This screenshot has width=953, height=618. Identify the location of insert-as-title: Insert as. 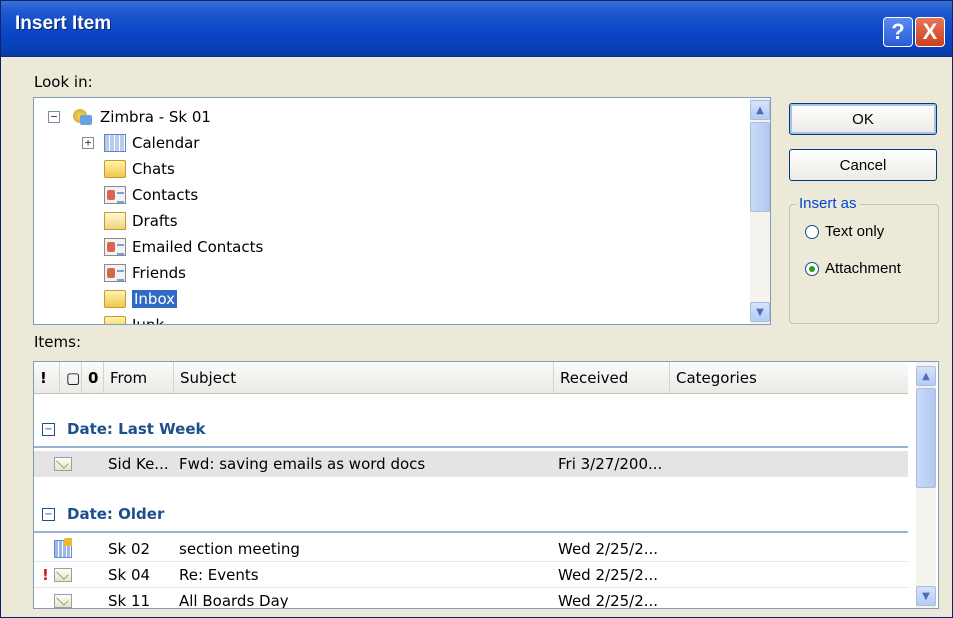
(828, 203).